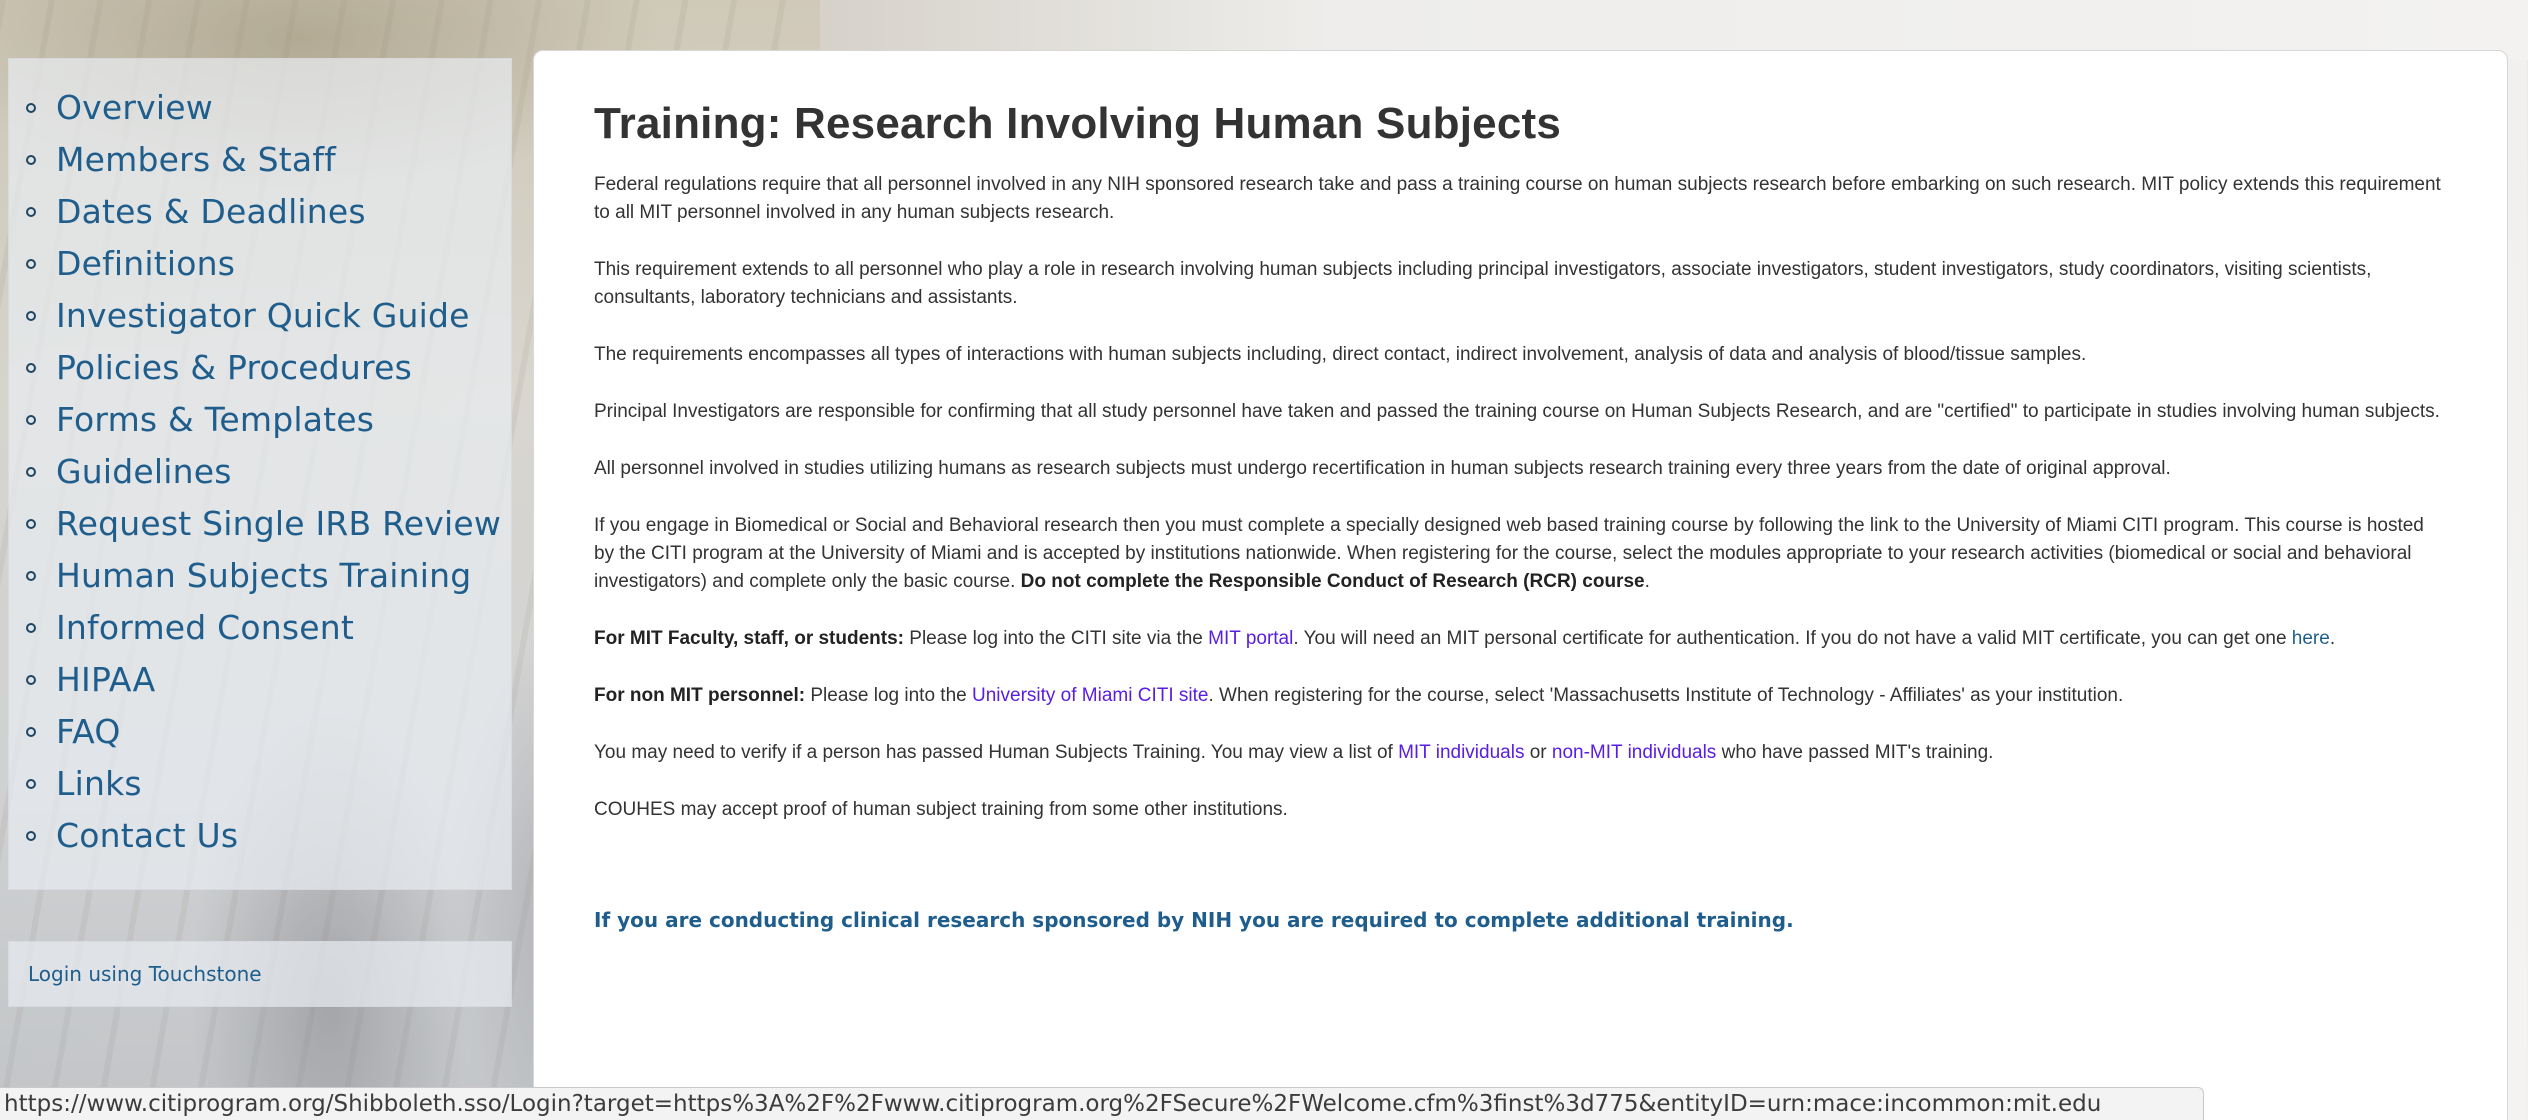  What do you see at coordinates (1461, 752) in the screenshot?
I see `mit-individuals-link: MIT individuals` at bounding box center [1461, 752].